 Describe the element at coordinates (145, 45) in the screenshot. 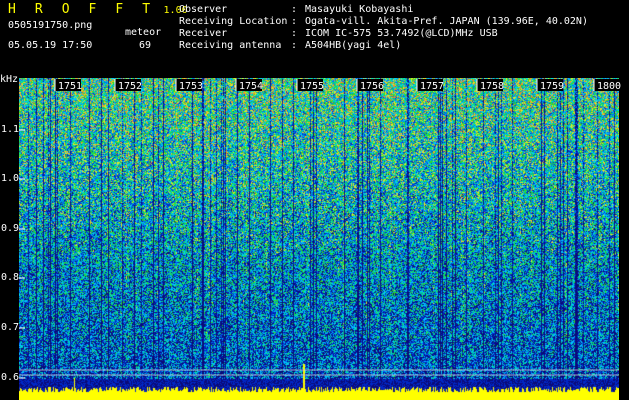

I see `event-count: 69` at that location.